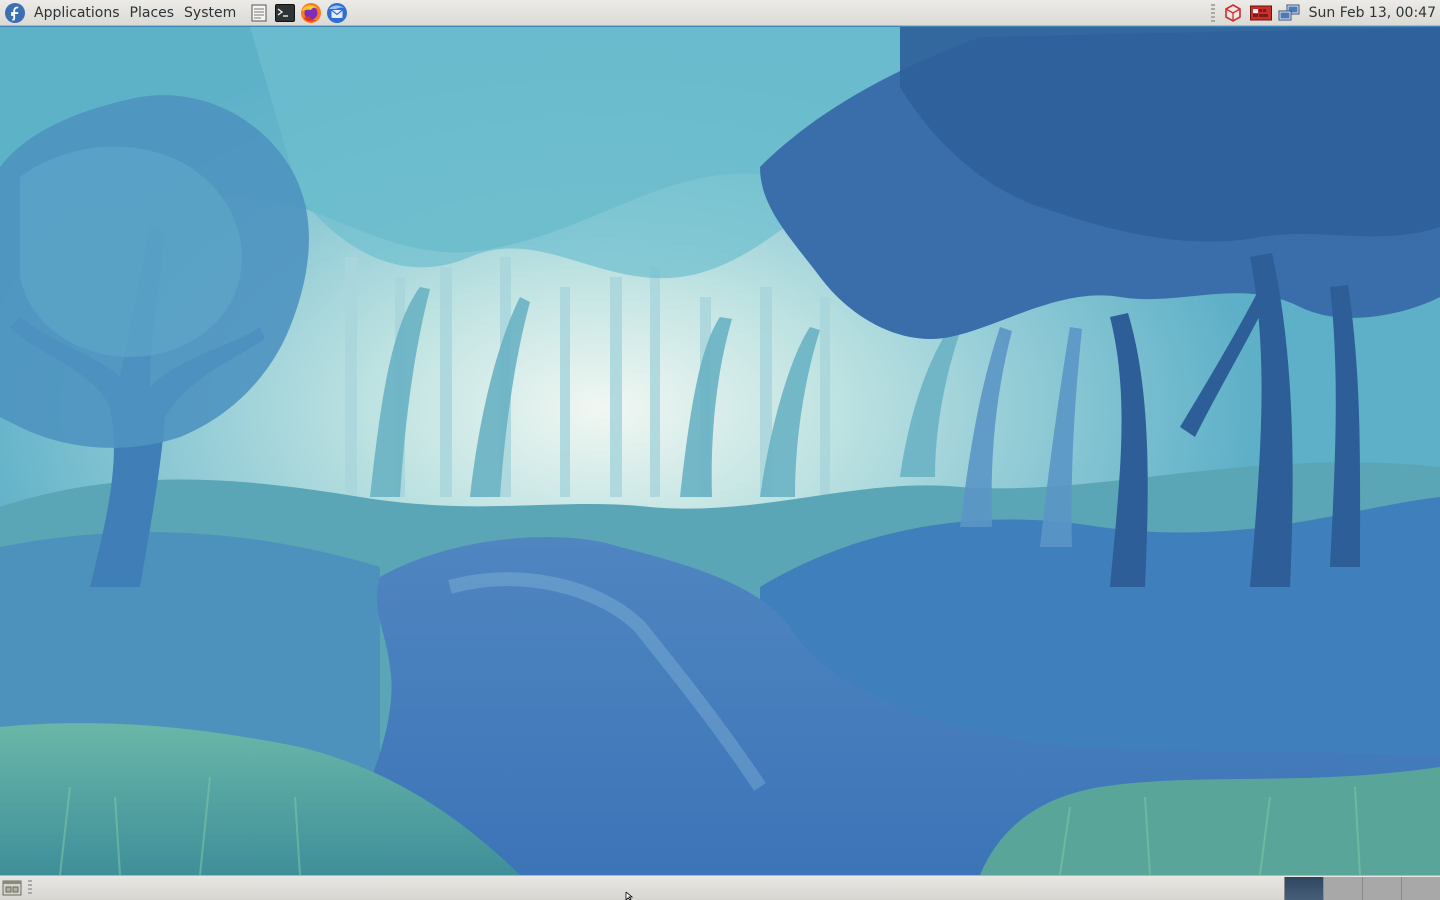  Describe the element at coordinates (1212, 13) in the screenshot. I see `tray-drag-handle` at that location.